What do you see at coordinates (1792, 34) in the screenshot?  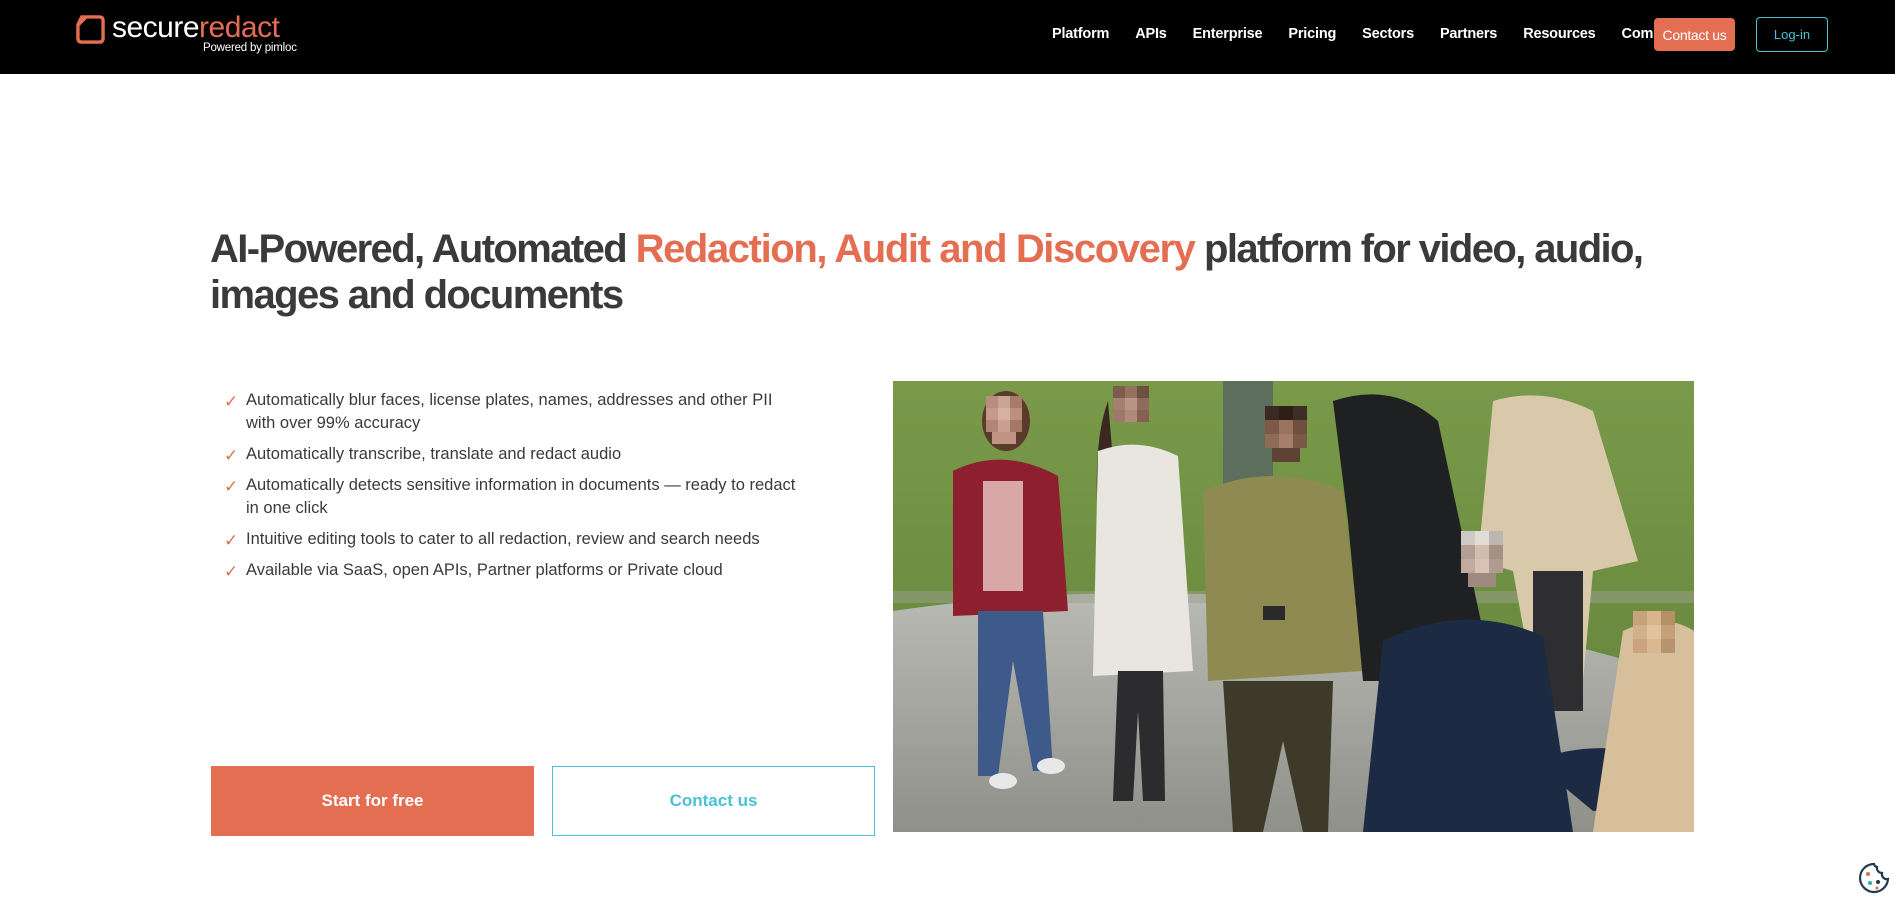 I see `login-button: Log-in` at bounding box center [1792, 34].